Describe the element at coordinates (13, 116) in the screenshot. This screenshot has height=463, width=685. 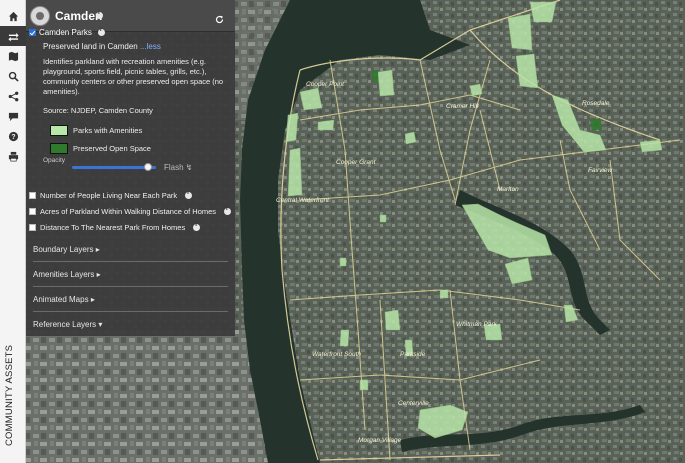
I see `comment-icon` at that location.